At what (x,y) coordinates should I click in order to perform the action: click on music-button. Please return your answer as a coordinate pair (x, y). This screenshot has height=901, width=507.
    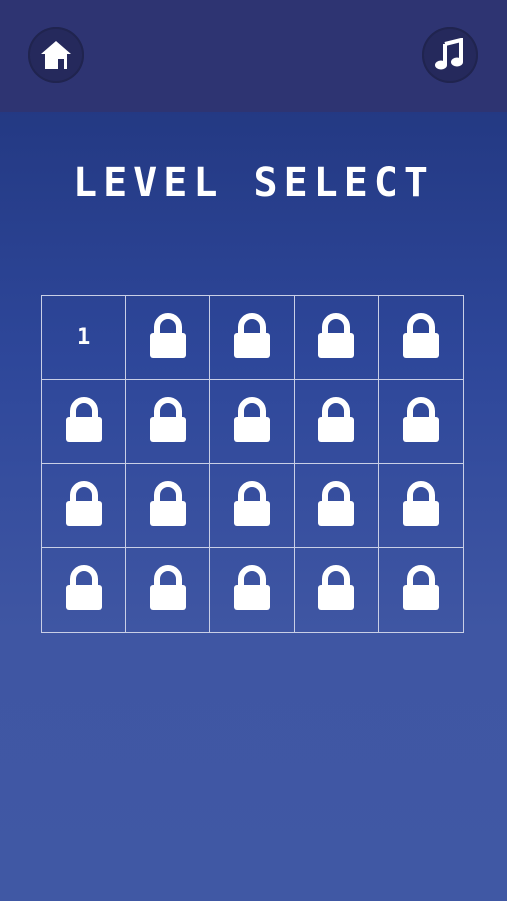
    Looking at the image, I should click on (450, 55).